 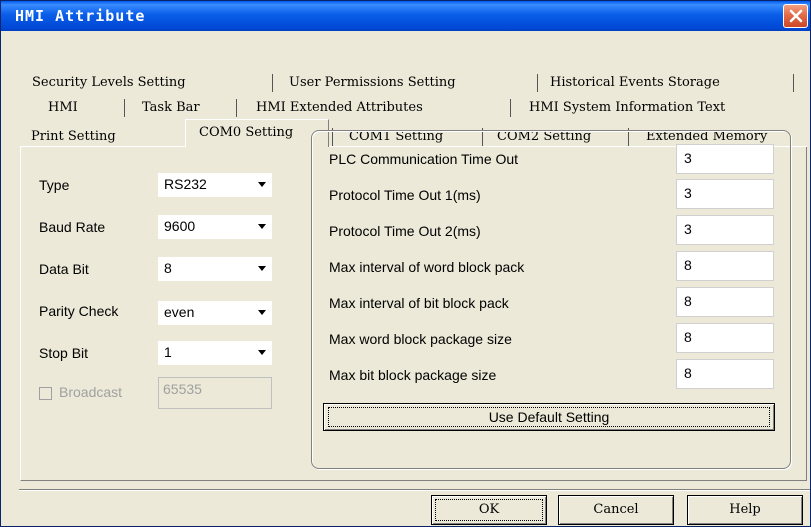 I want to click on plc-communication-timeout-input: 3, so click(x=725, y=159).